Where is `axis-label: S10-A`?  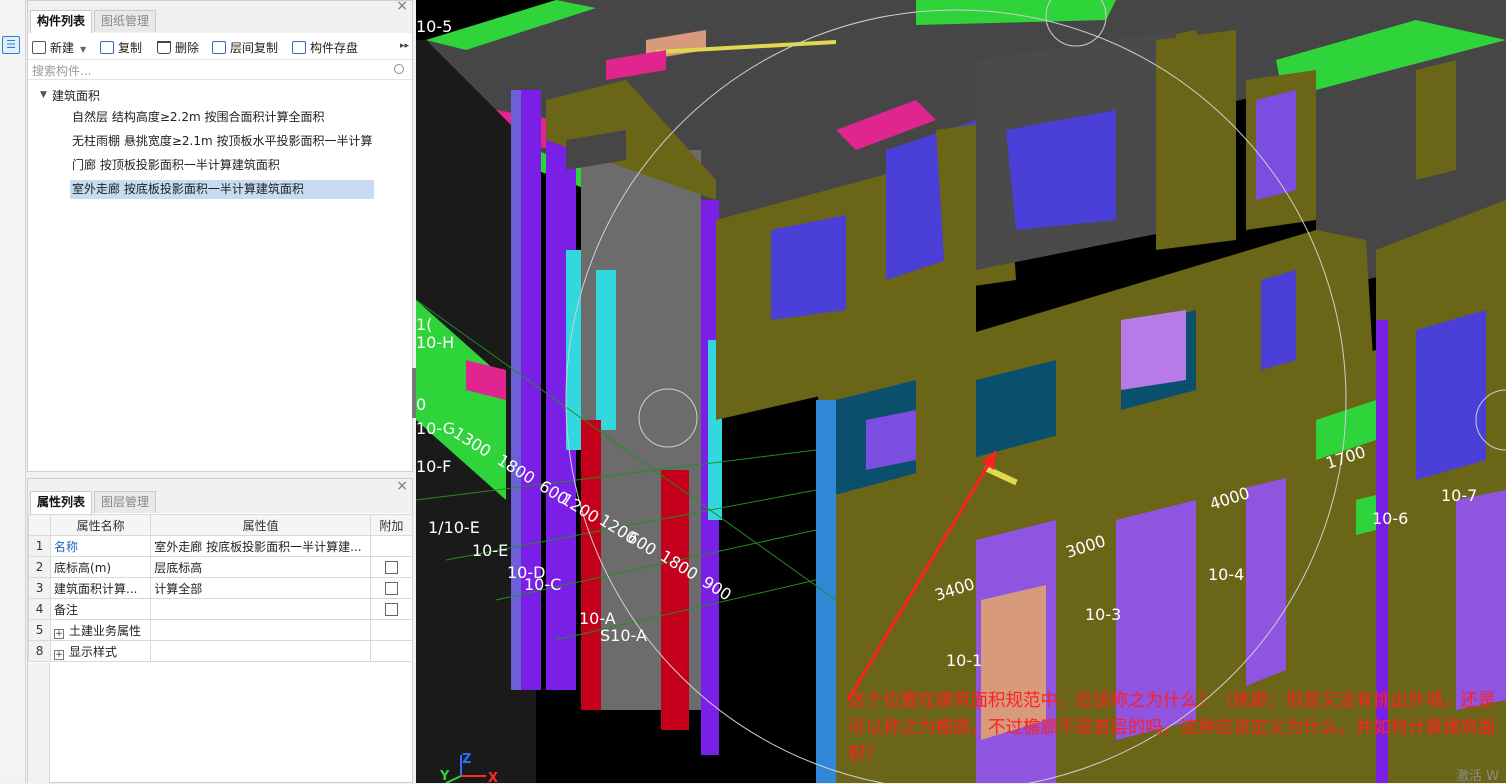
axis-label: S10-A is located at coordinates (623, 635).